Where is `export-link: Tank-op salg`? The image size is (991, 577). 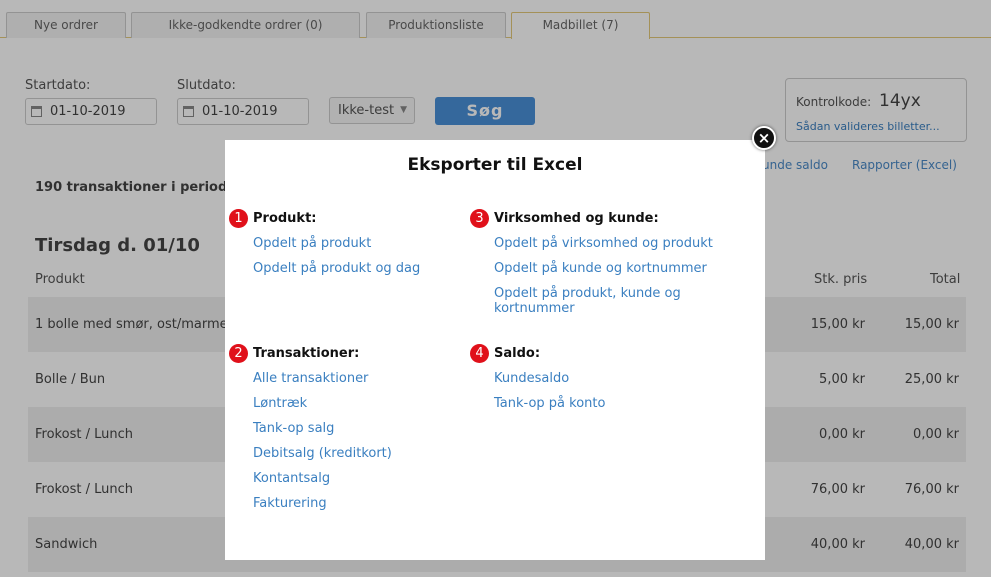
export-link: Tank-op salg is located at coordinates (365, 428).